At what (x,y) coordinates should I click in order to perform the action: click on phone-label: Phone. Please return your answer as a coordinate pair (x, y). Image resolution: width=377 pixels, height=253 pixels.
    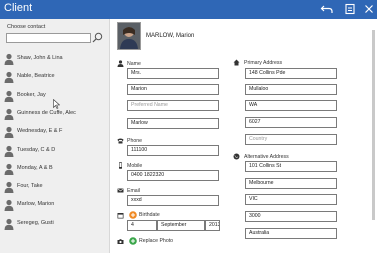
    Looking at the image, I should click on (135, 141).